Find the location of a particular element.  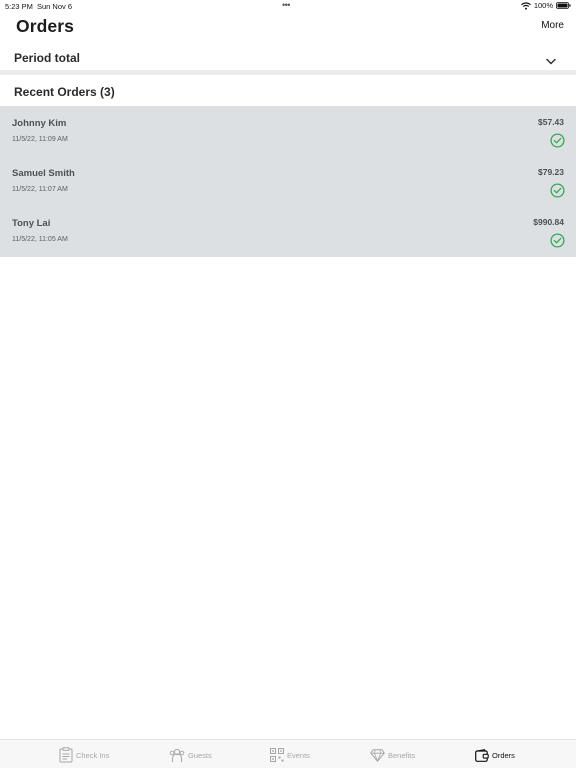

battery-percent: 100% is located at coordinates (543, 5).